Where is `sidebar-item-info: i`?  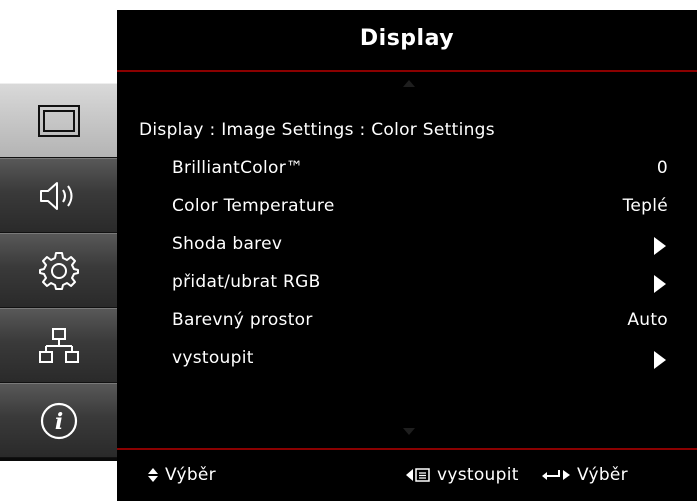
sidebar-item-info: i is located at coordinates (58, 420).